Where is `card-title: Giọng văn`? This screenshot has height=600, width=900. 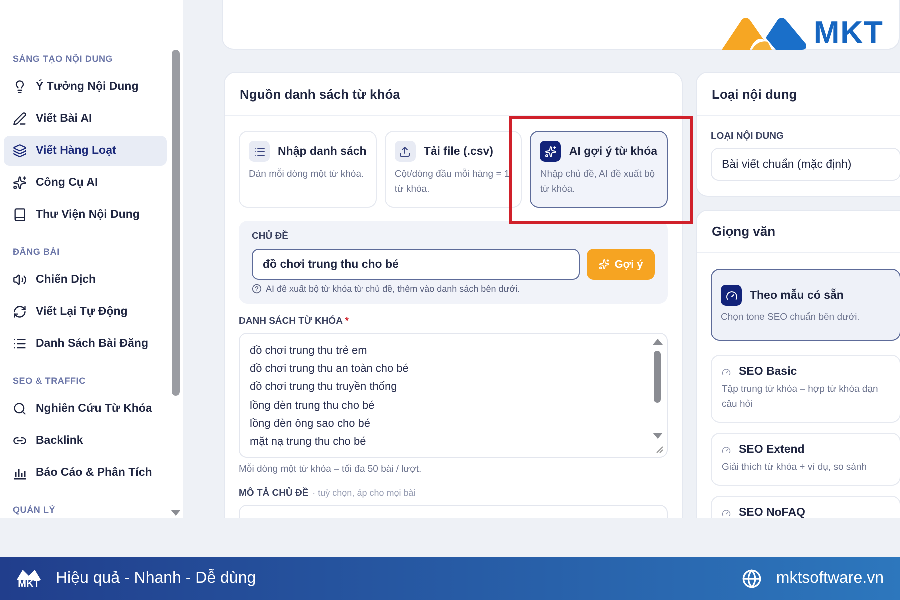
card-title: Giọng văn is located at coordinates (744, 231).